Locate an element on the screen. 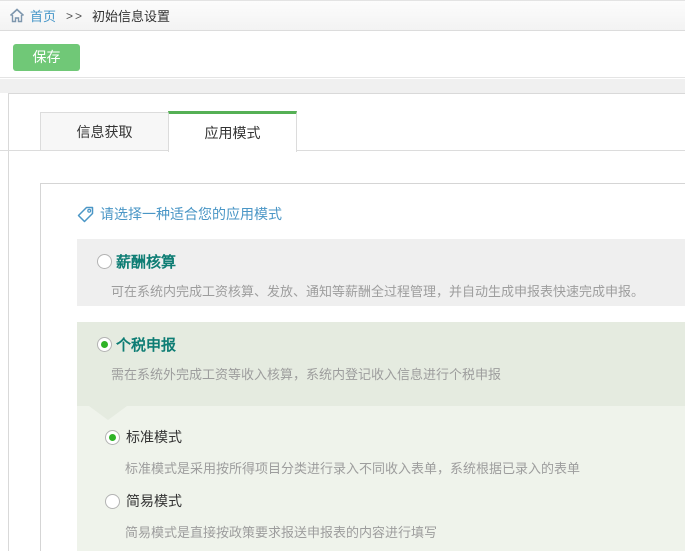 The height and width of the screenshot is (551, 685). radio-simple-mode is located at coordinates (112, 501).